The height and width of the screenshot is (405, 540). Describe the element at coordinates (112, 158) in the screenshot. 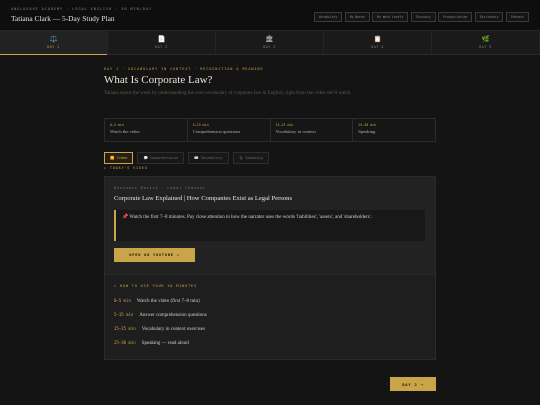

I see `play-icon: ▶️` at that location.